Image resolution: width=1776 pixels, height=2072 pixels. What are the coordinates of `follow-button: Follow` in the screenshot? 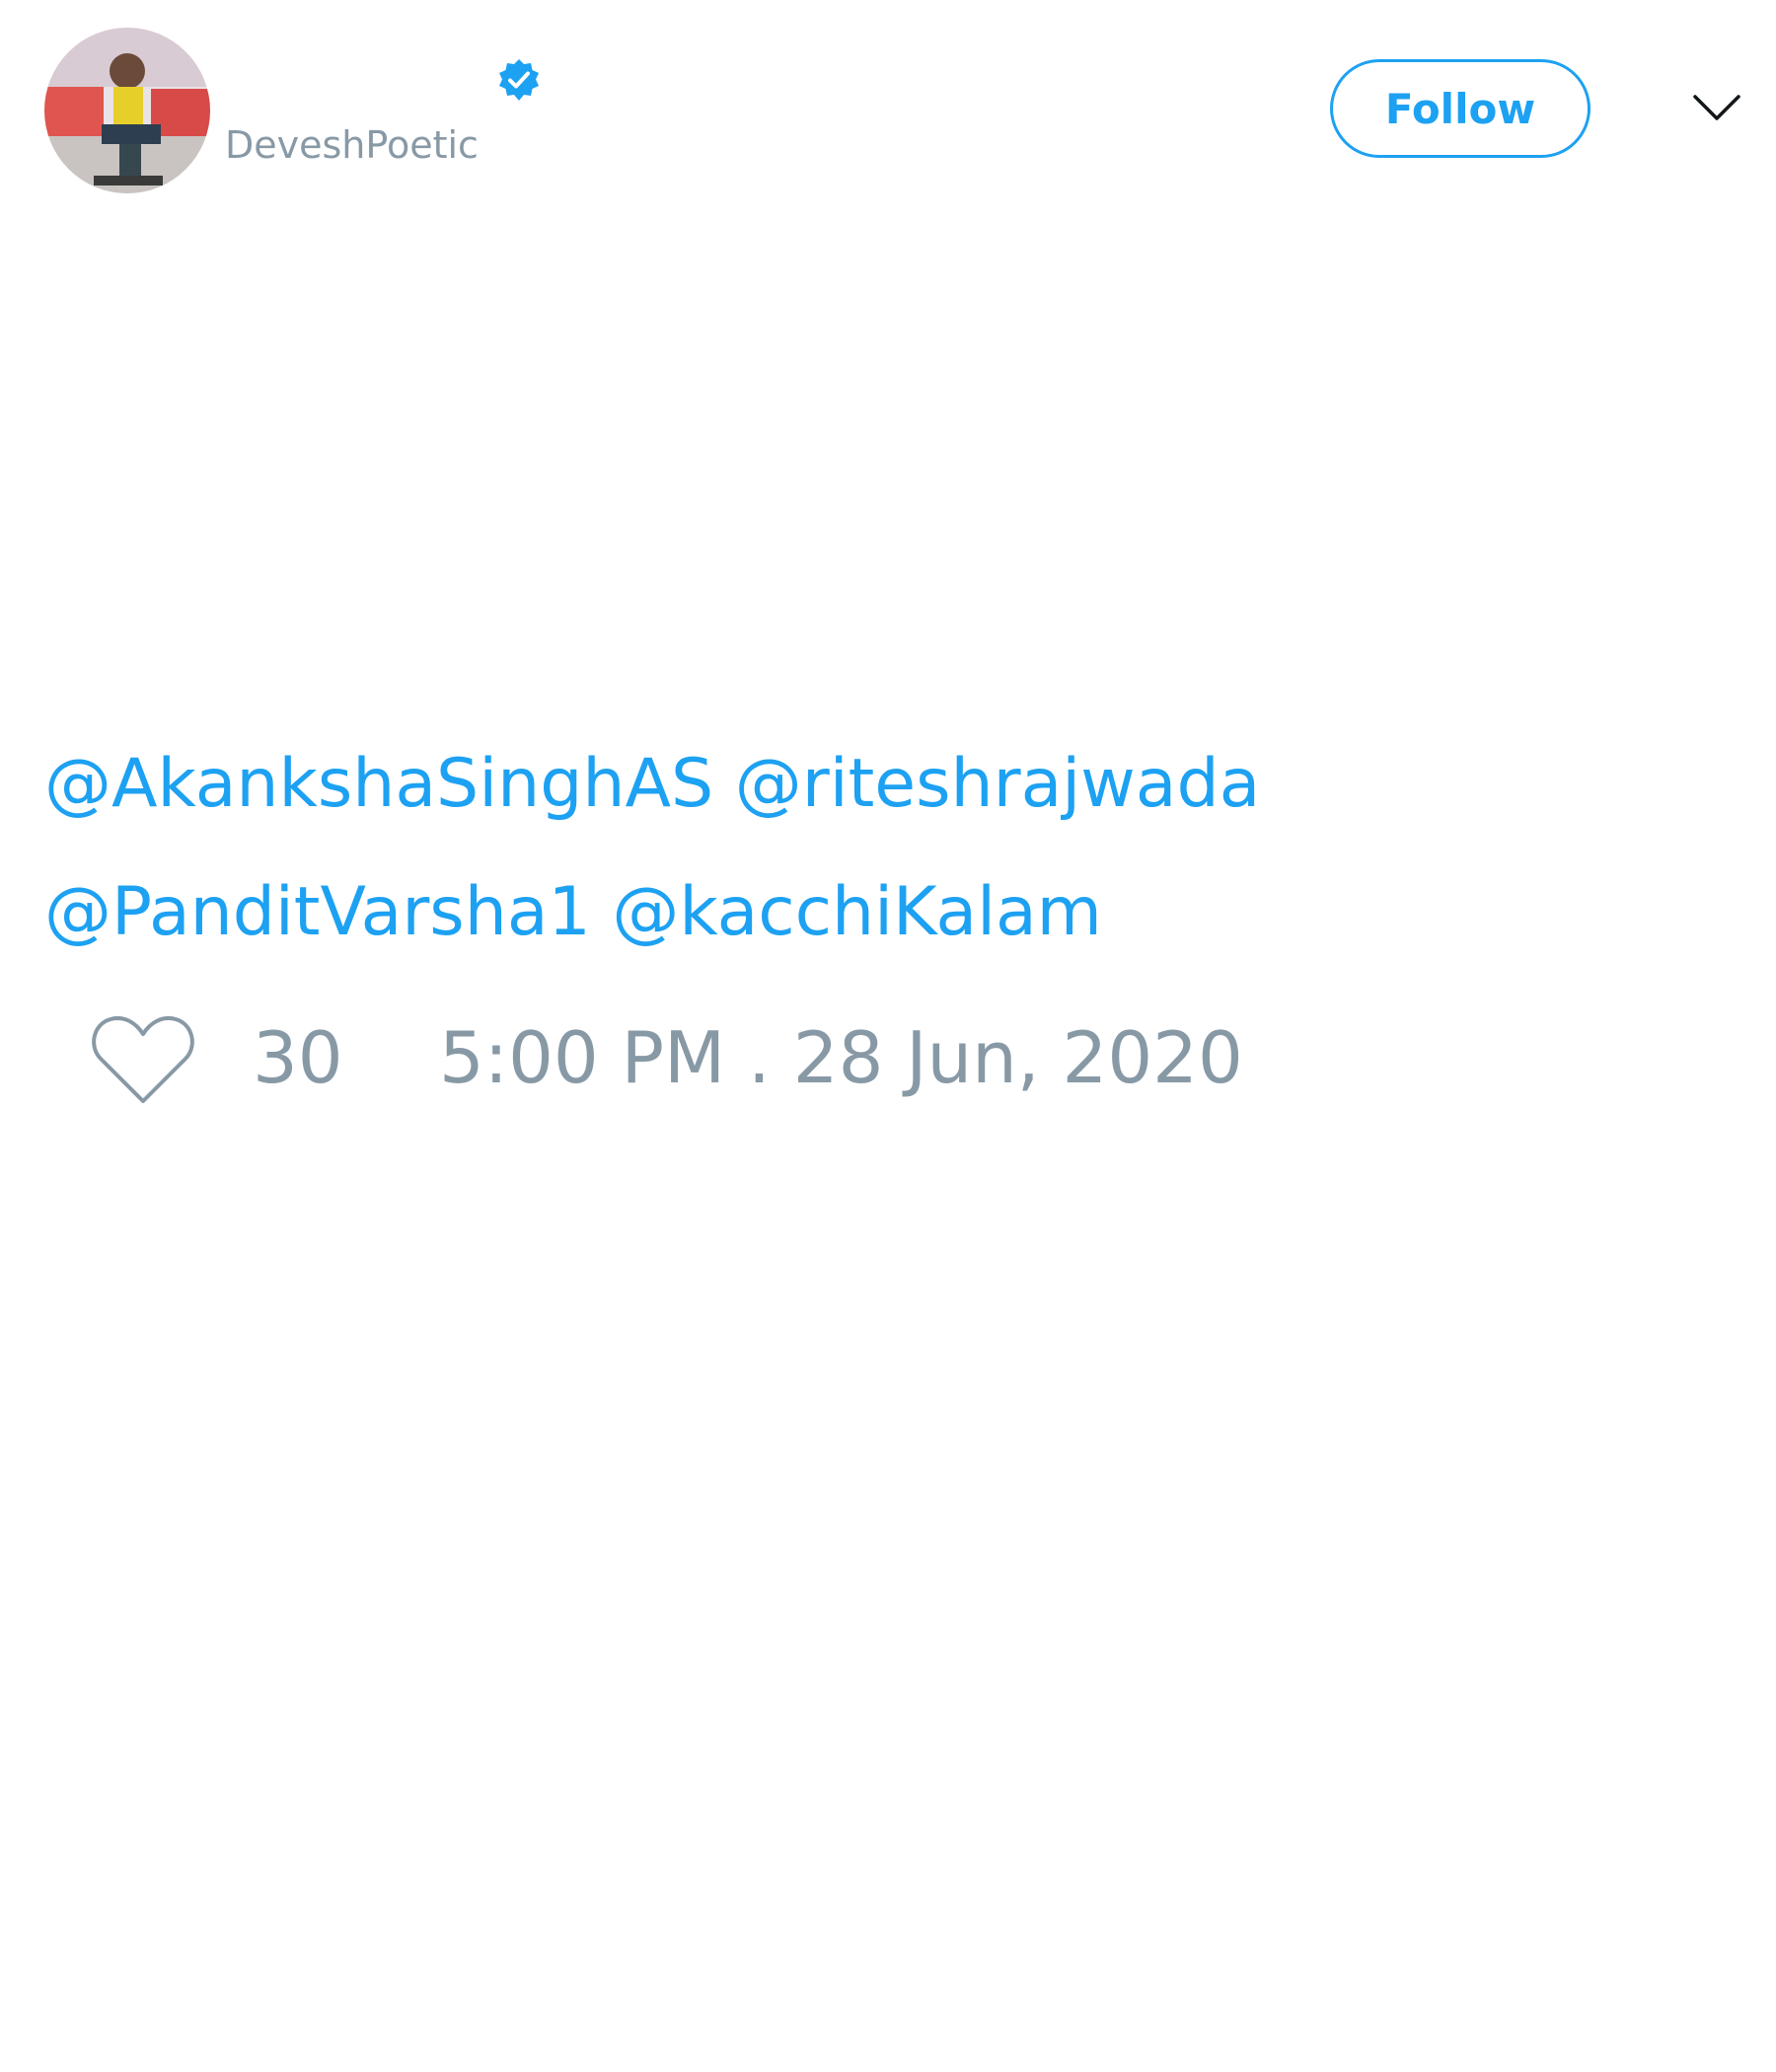 It's located at (1461, 109).